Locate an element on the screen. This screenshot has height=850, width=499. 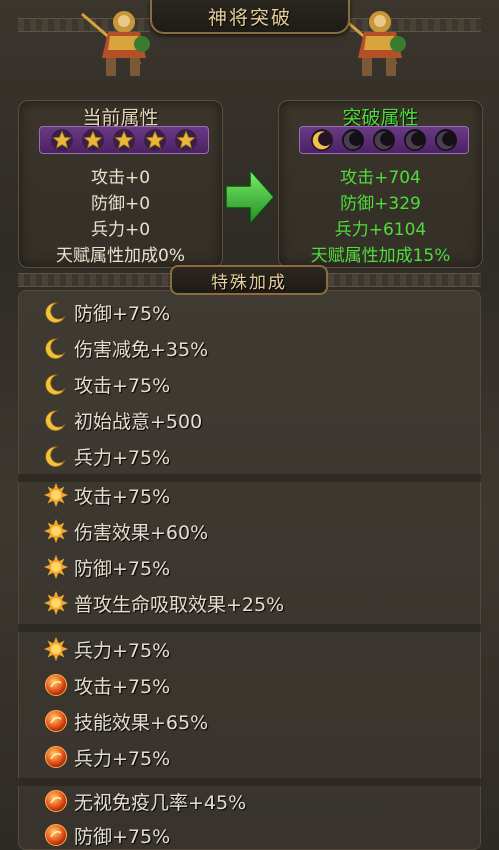
list-item: 技能效果+65% is located at coordinates (126, 721).